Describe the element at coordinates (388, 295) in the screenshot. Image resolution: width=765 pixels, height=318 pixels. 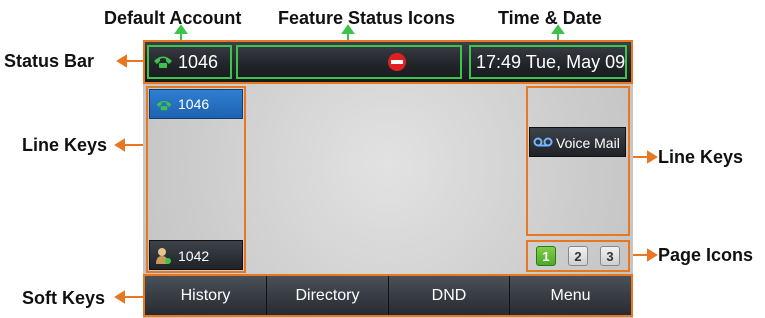
I see `soft-keys-callout-box` at that location.